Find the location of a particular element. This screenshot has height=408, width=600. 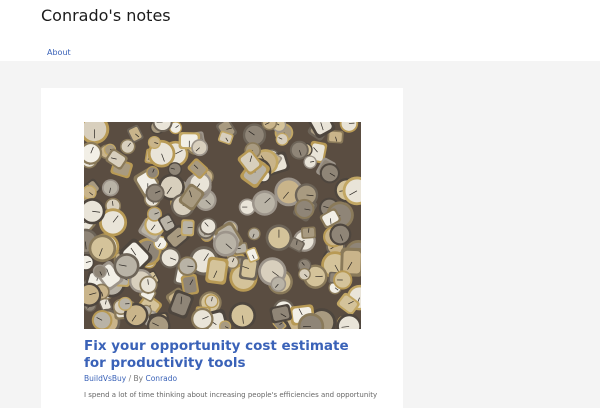

main-nav: About is located at coordinates (59, 49).